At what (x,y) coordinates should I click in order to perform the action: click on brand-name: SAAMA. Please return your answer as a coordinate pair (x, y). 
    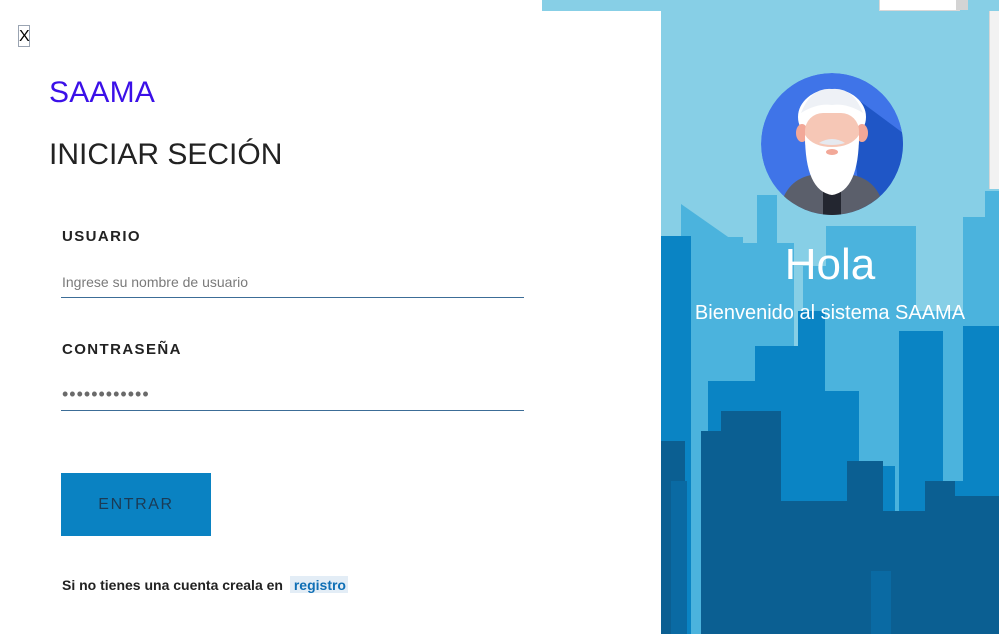
    Looking at the image, I should click on (102, 92).